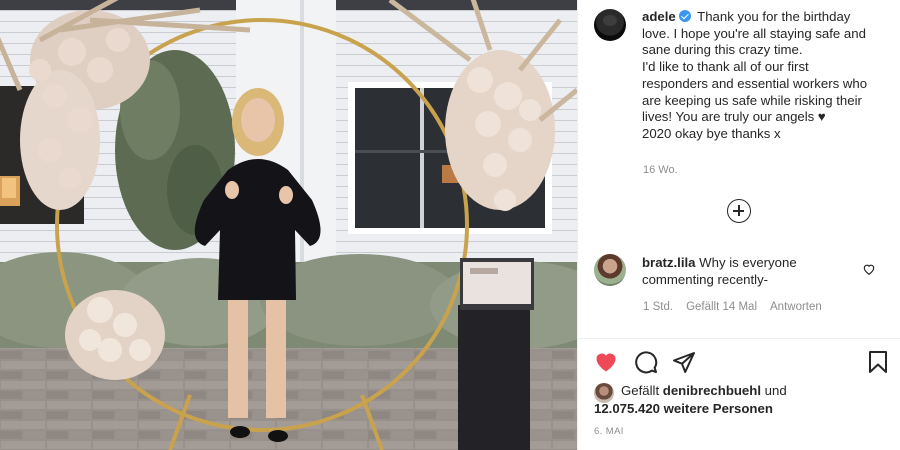 This screenshot has width=900, height=450. I want to click on verified-badge-icon, so click(684, 16).